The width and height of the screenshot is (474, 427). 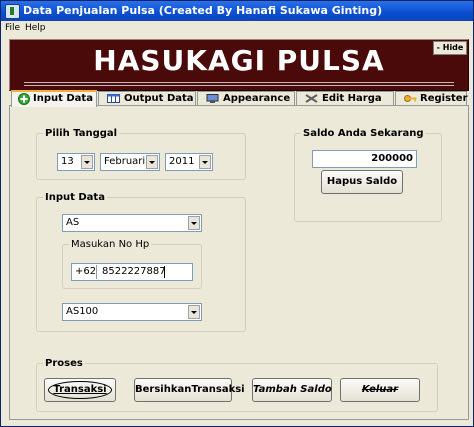 I want to click on menu-file: File, so click(x=12, y=28).